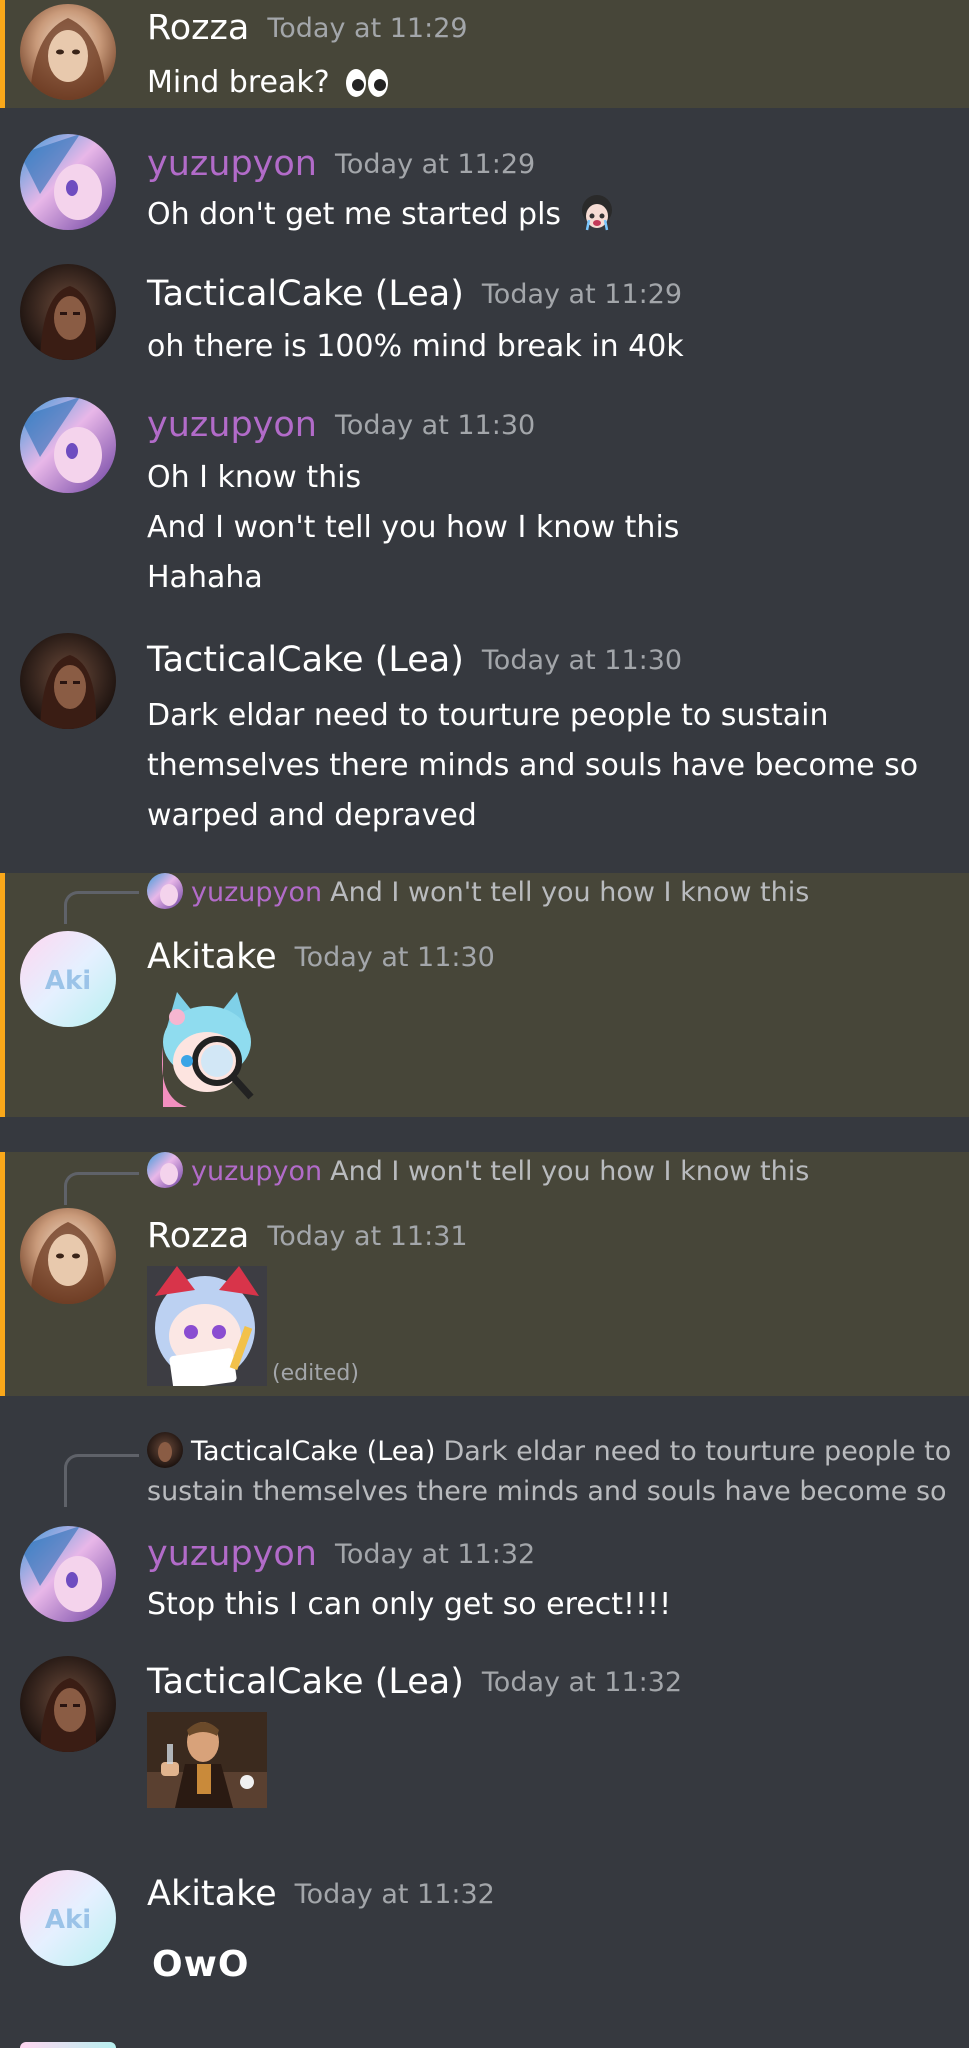  I want to click on message-text: Hahaha, so click(205, 577).